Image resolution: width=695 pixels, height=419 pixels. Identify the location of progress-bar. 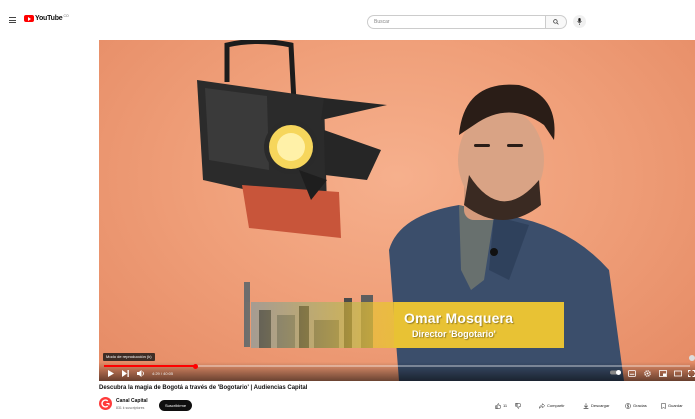
(397, 366).